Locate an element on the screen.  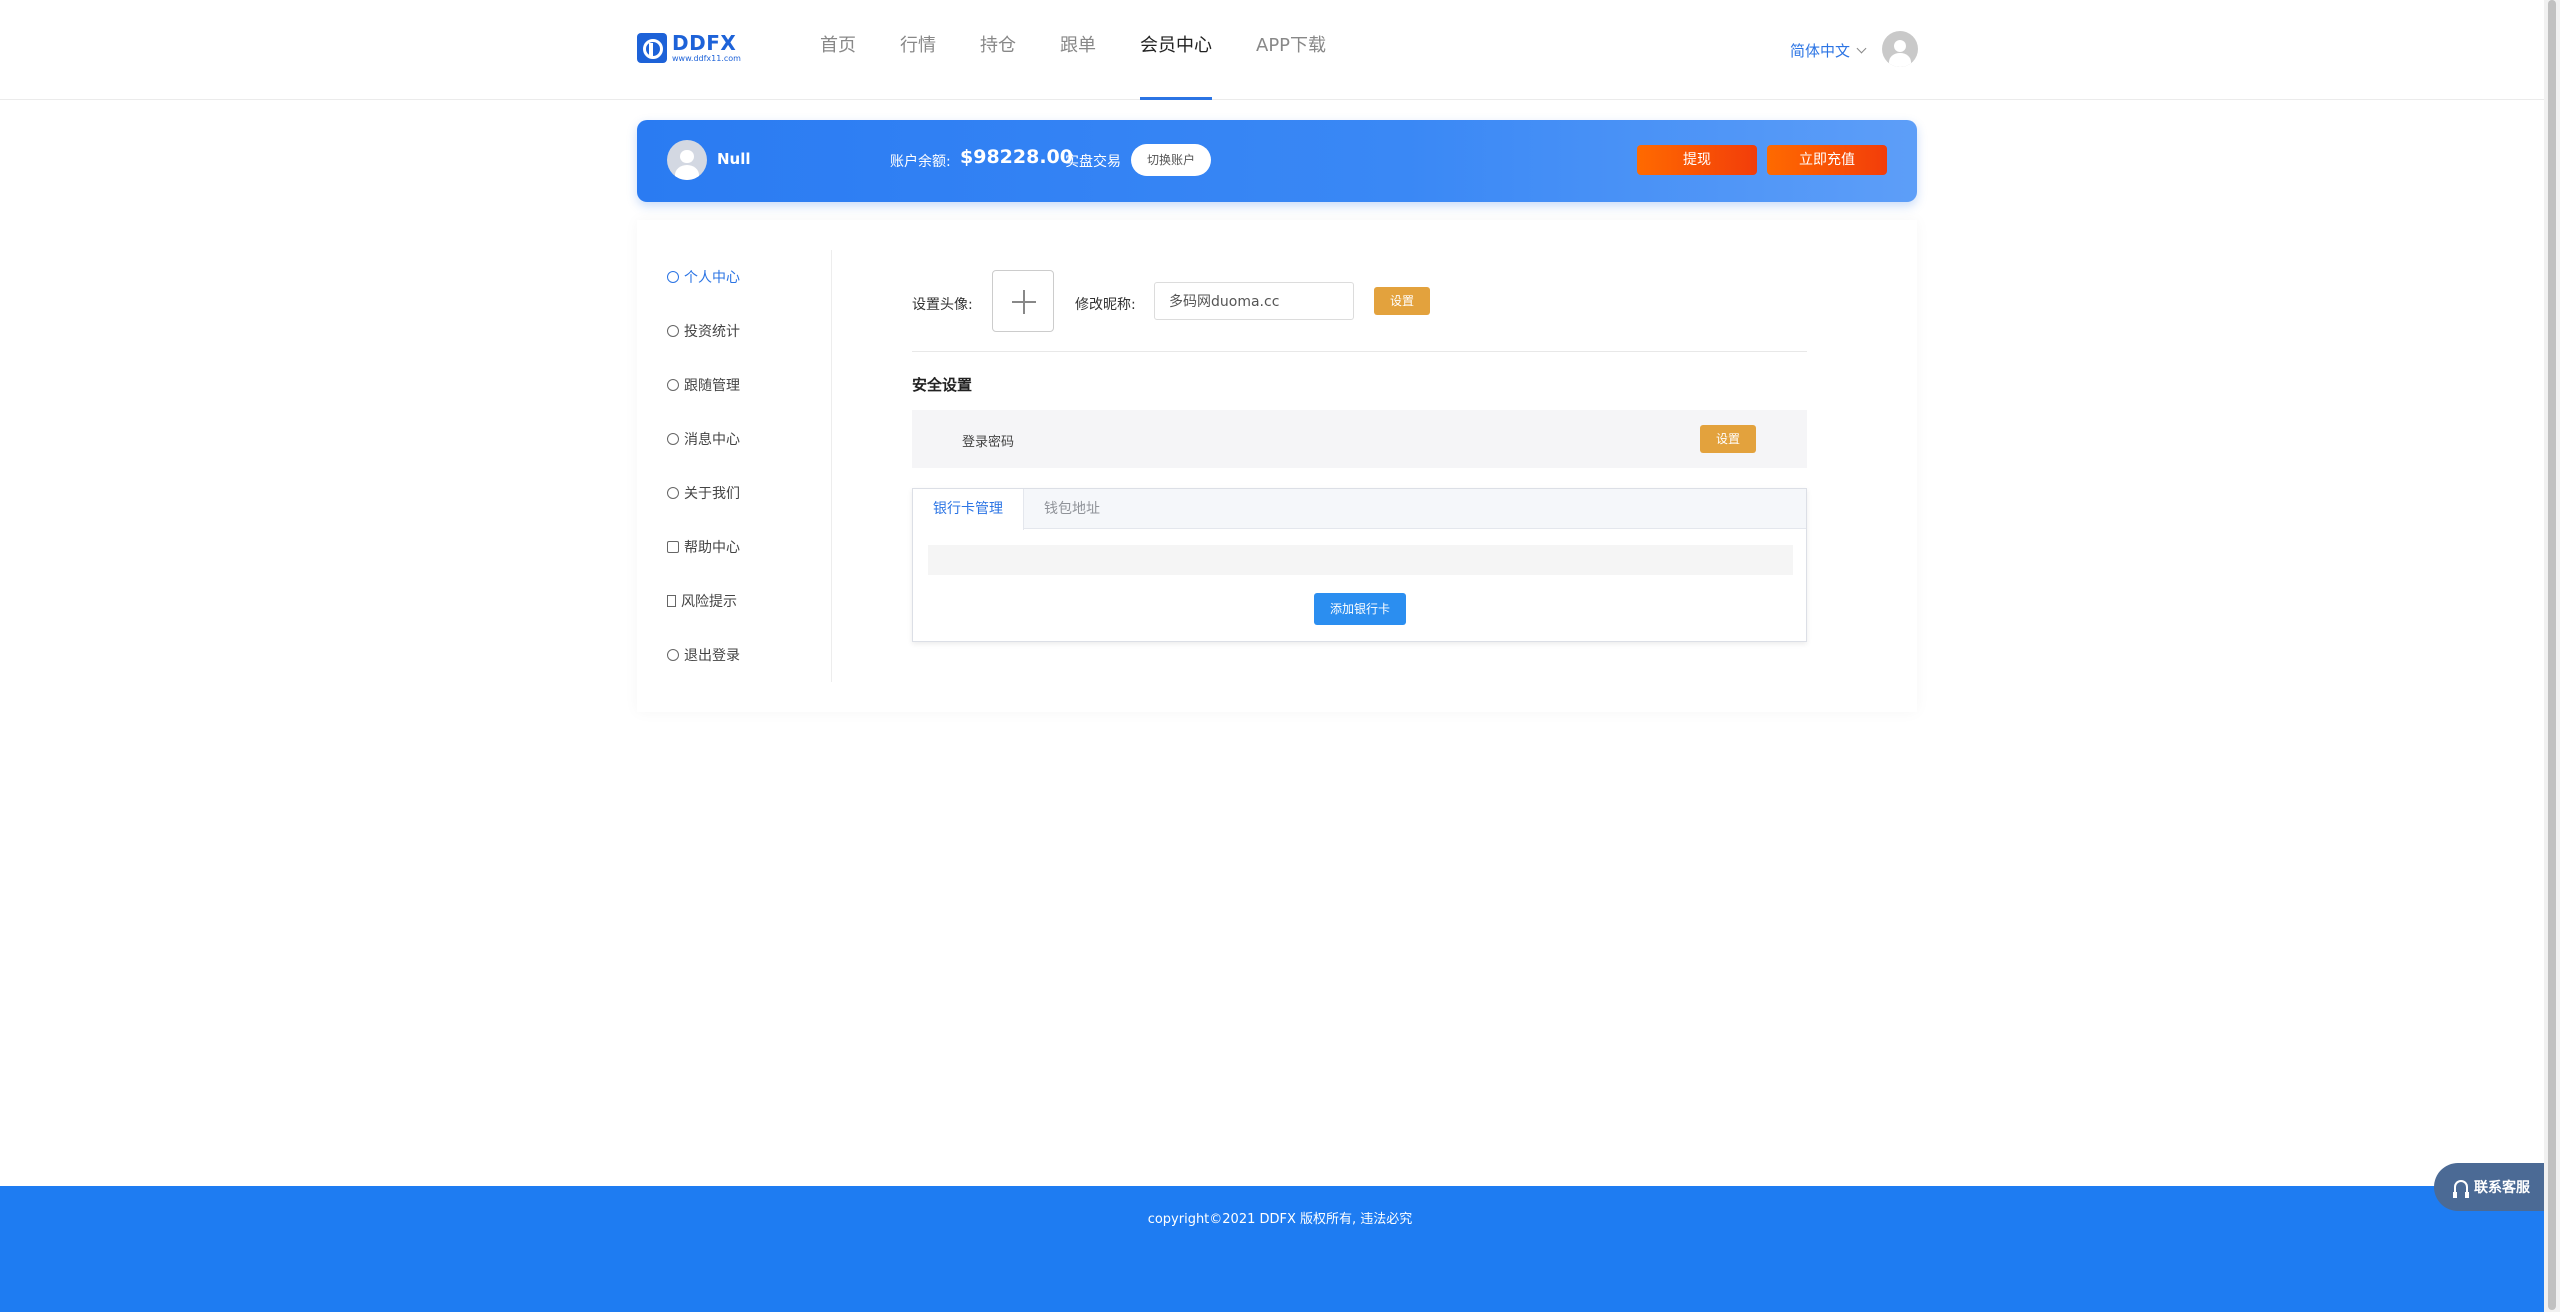
avatar is located at coordinates (1900, 49).